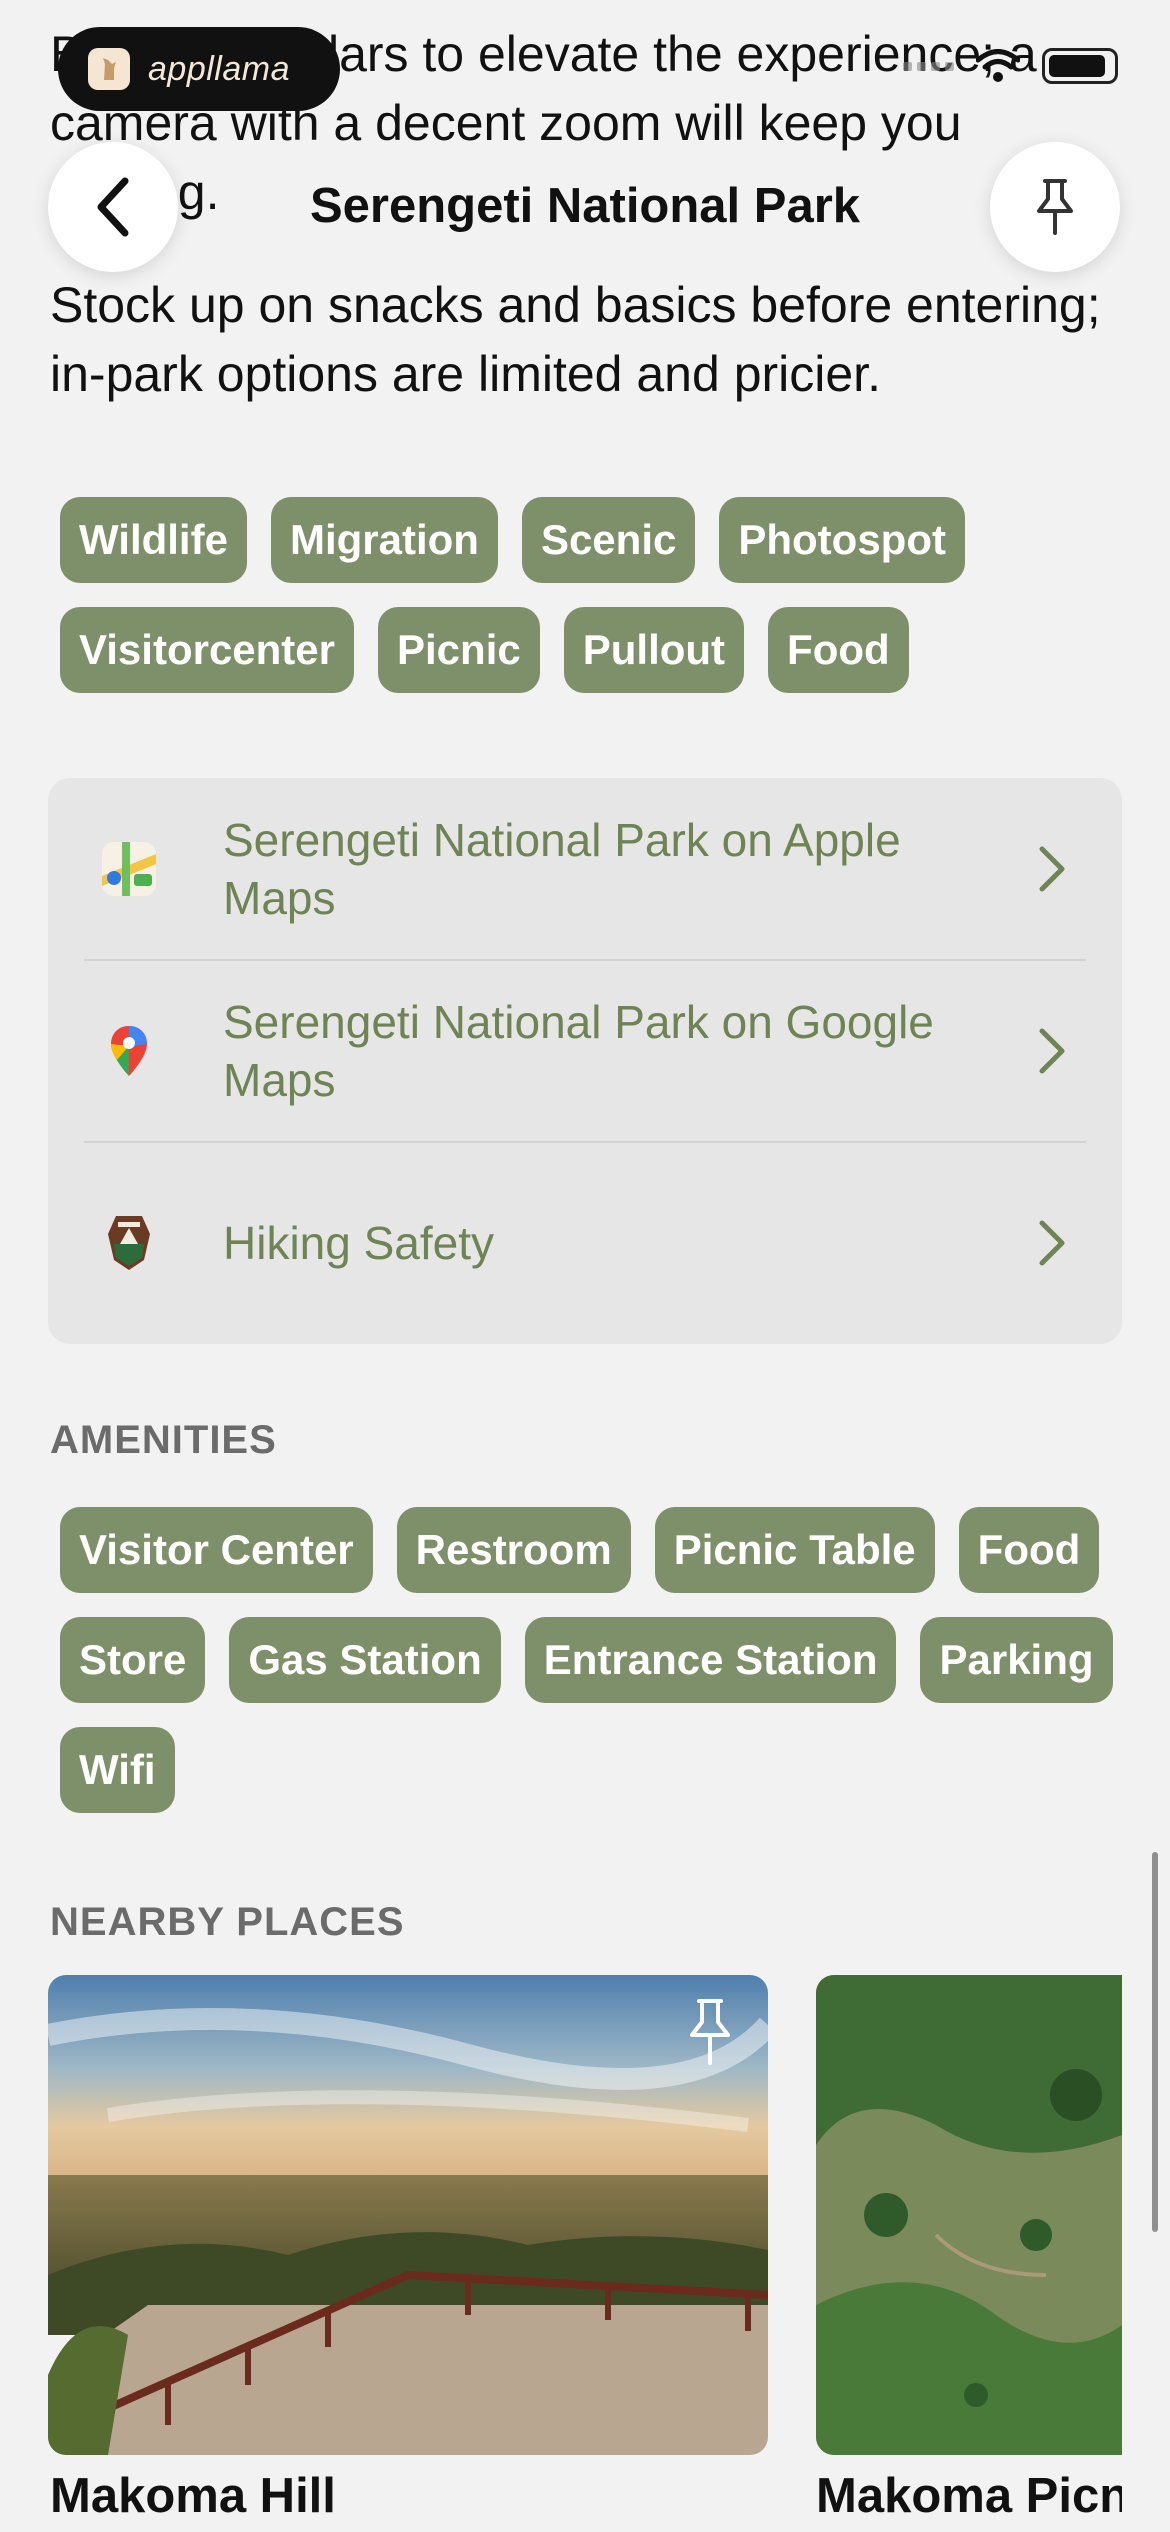  I want to click on makoma-picnic-satellite-photo, so click(969, 2215).